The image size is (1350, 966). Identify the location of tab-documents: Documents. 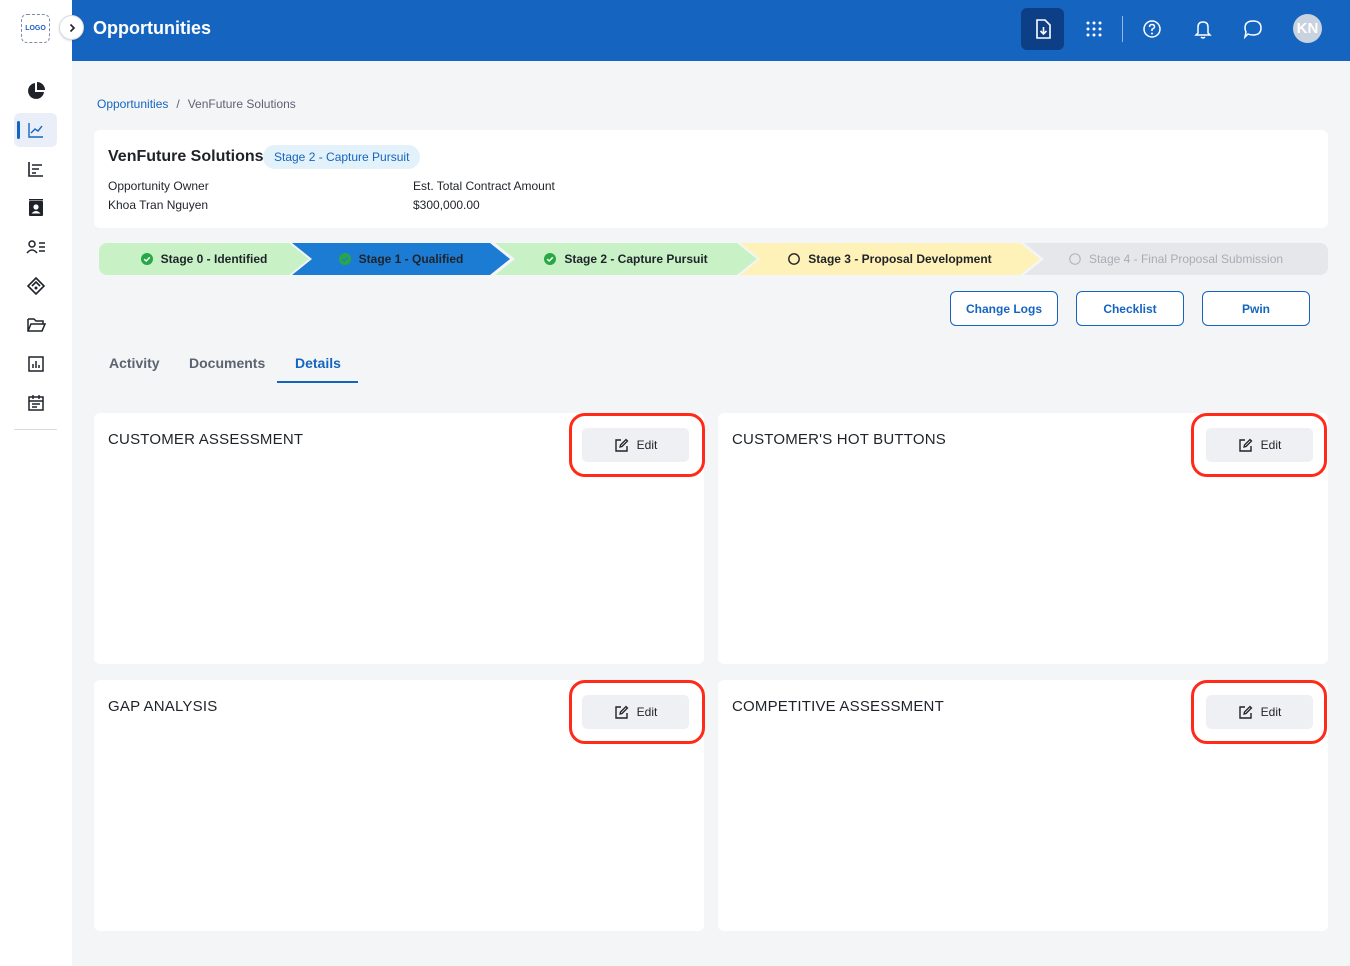
(227, 363).